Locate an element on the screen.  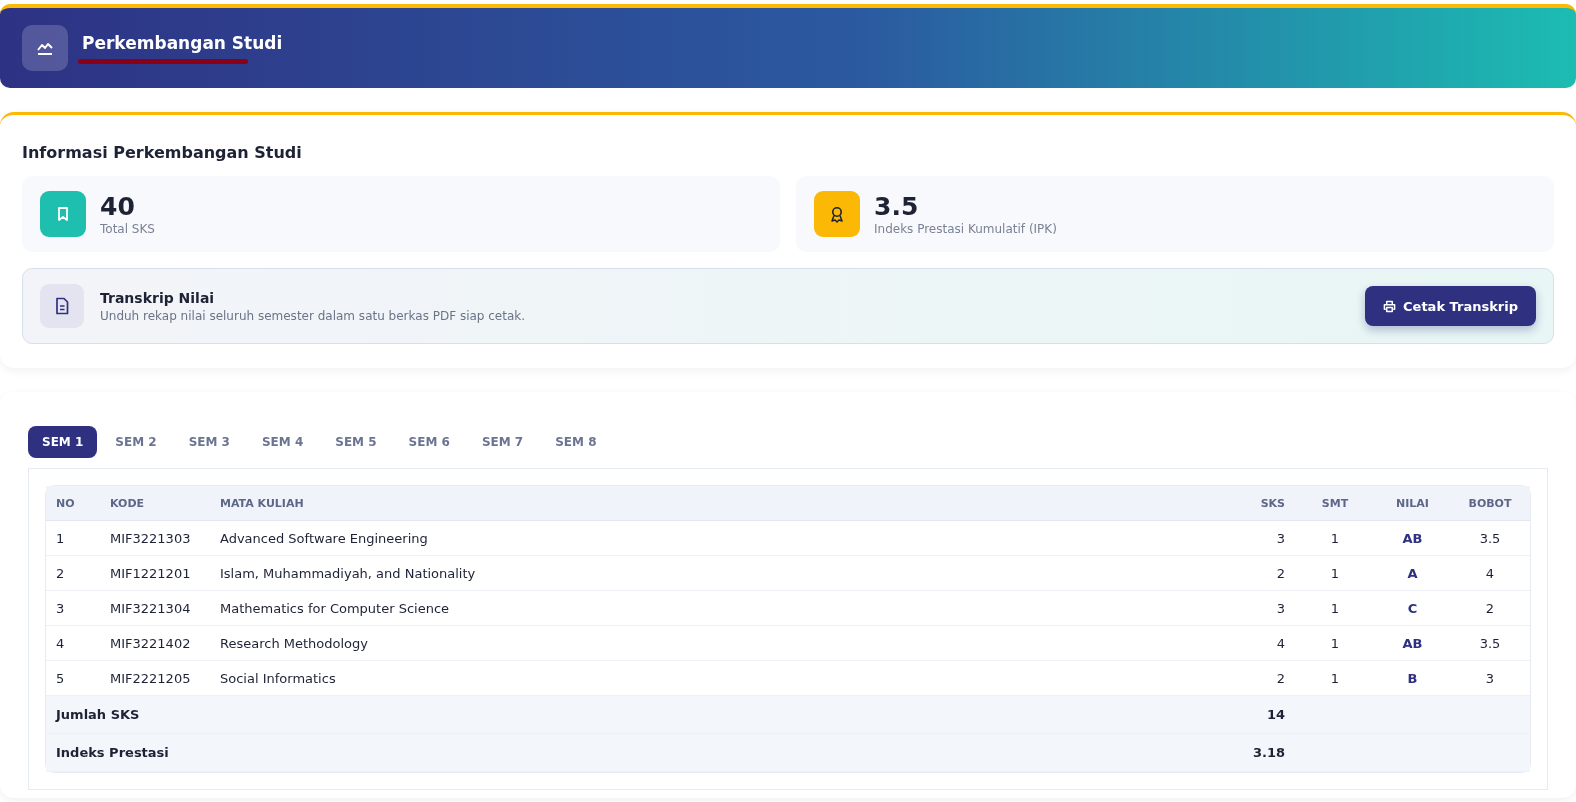
semester-tab: SEM 5 is located at coordinates (356, 442).